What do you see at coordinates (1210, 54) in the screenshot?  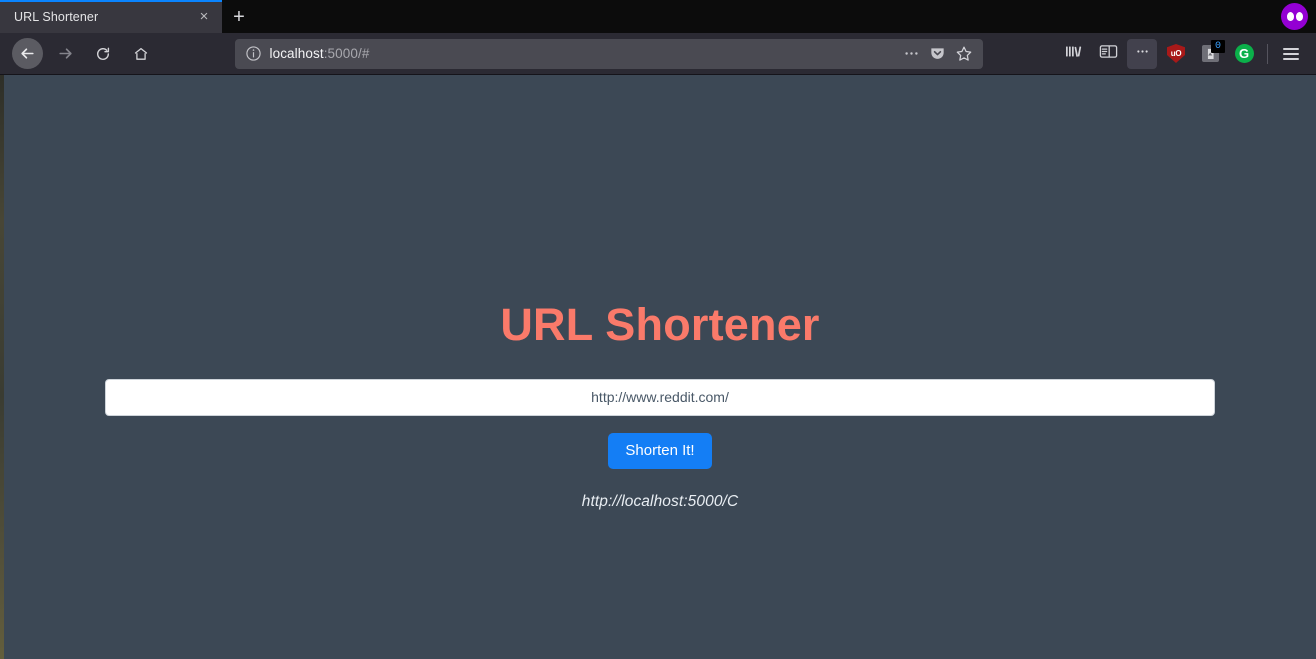 I see `extension-generic: 0` at bounding box center [1210, 54].